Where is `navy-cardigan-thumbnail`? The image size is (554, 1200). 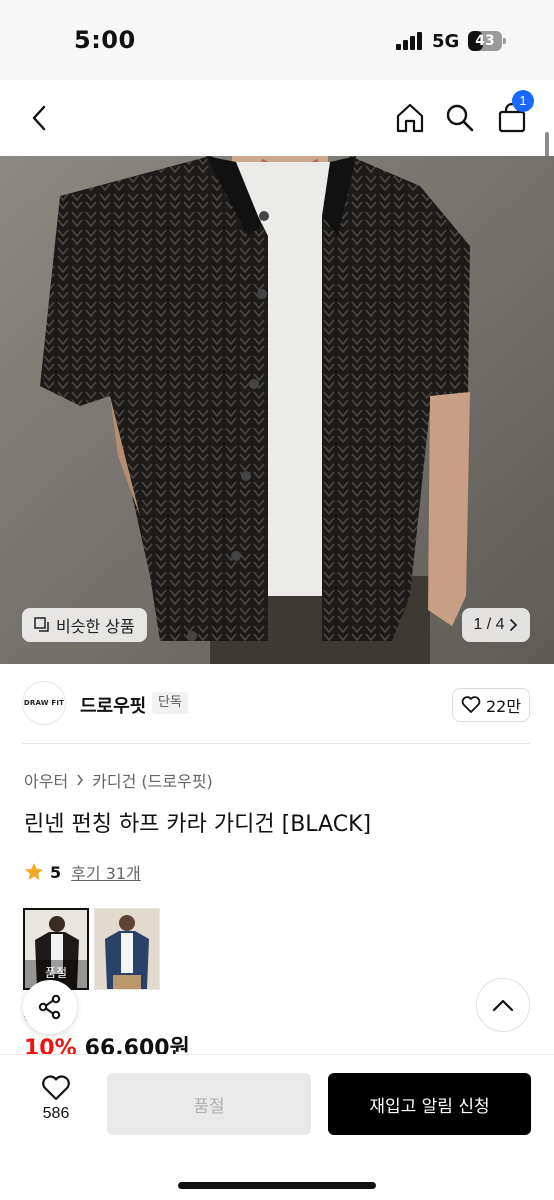
navy-cardigan-thumbnail is located at coordinates (127, 949).